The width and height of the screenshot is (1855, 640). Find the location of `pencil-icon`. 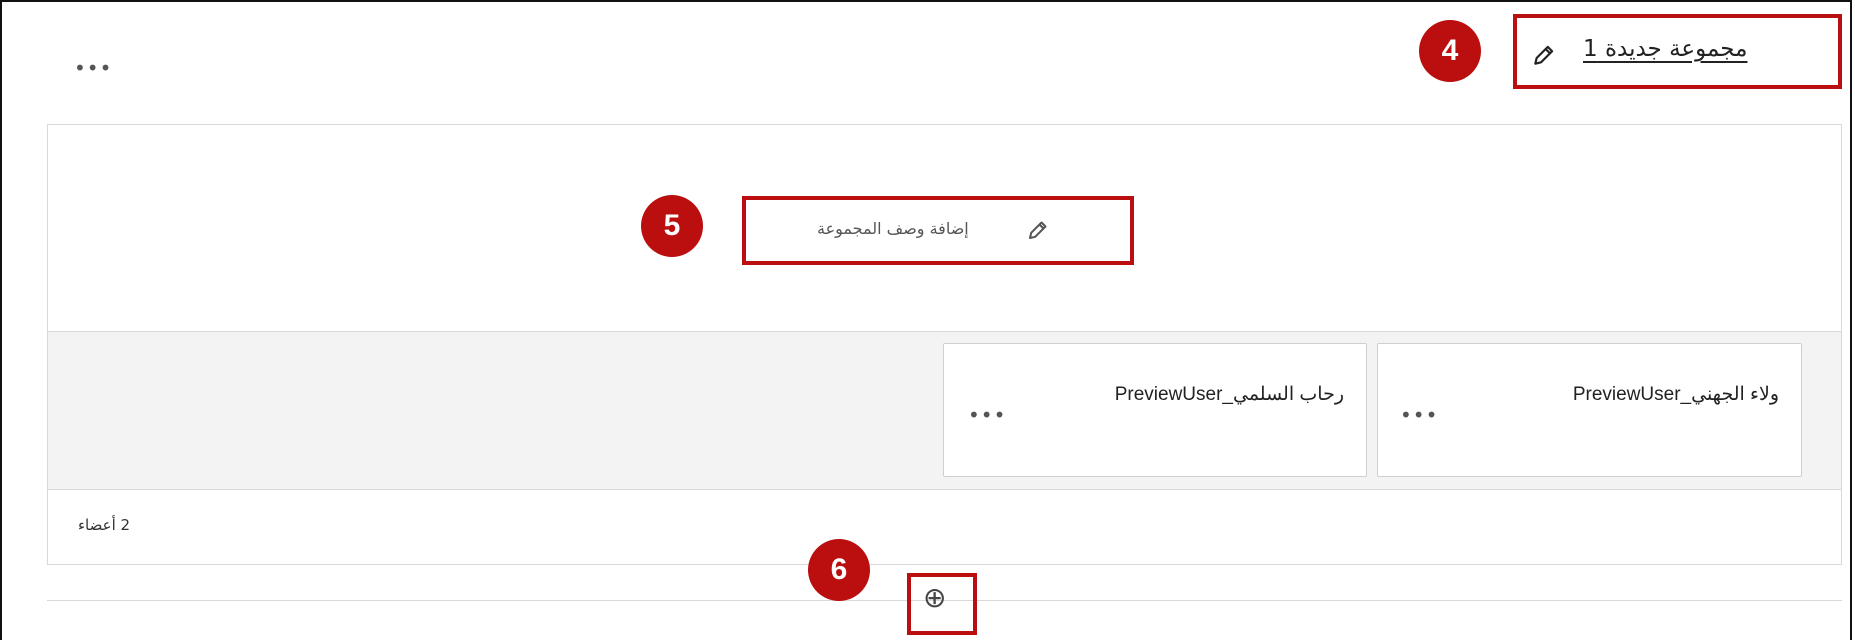

pencil-icon is located at coordinates (1038, 232).